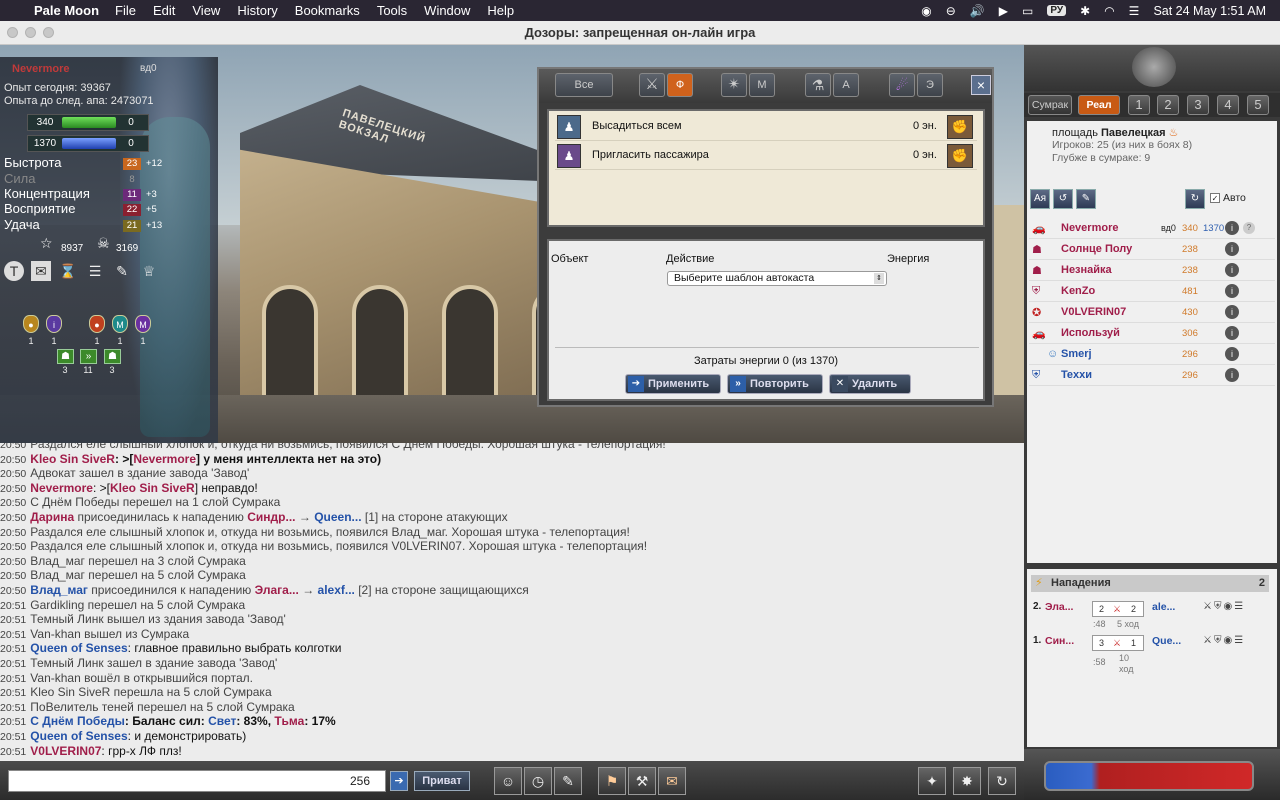  I want to click on input-source-indicator: РУ, so click(1057, 10).